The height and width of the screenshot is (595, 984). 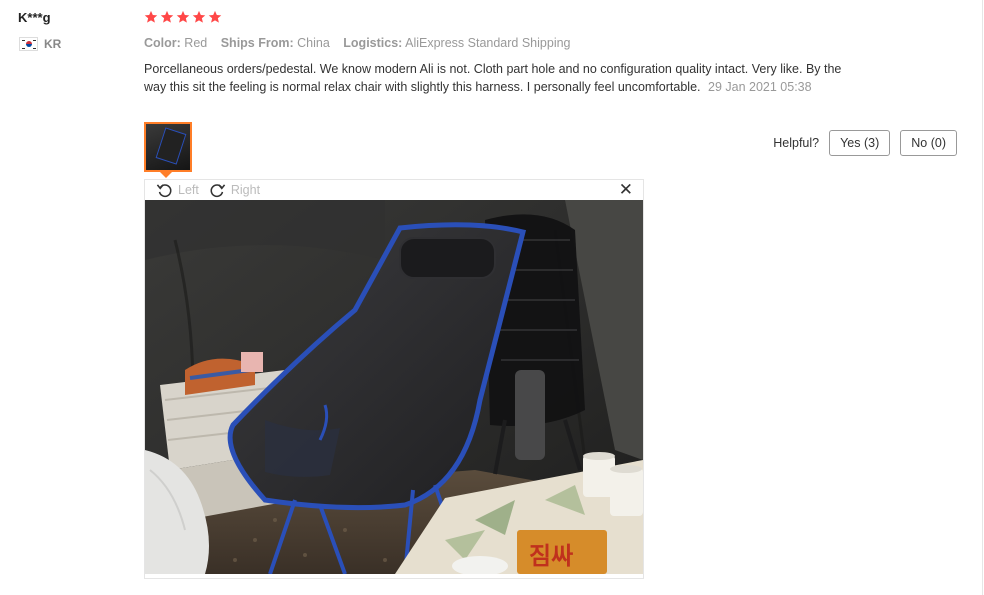 What do you see at coordinates (34, 17) in the screenshot?
I see `buyer-name: K***g` at bounding box center [34, 17].